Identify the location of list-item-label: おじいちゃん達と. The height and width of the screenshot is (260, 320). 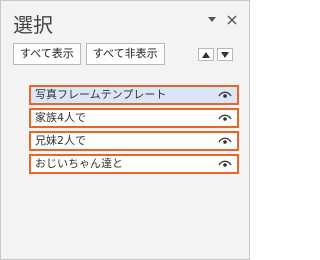
(79, 163).